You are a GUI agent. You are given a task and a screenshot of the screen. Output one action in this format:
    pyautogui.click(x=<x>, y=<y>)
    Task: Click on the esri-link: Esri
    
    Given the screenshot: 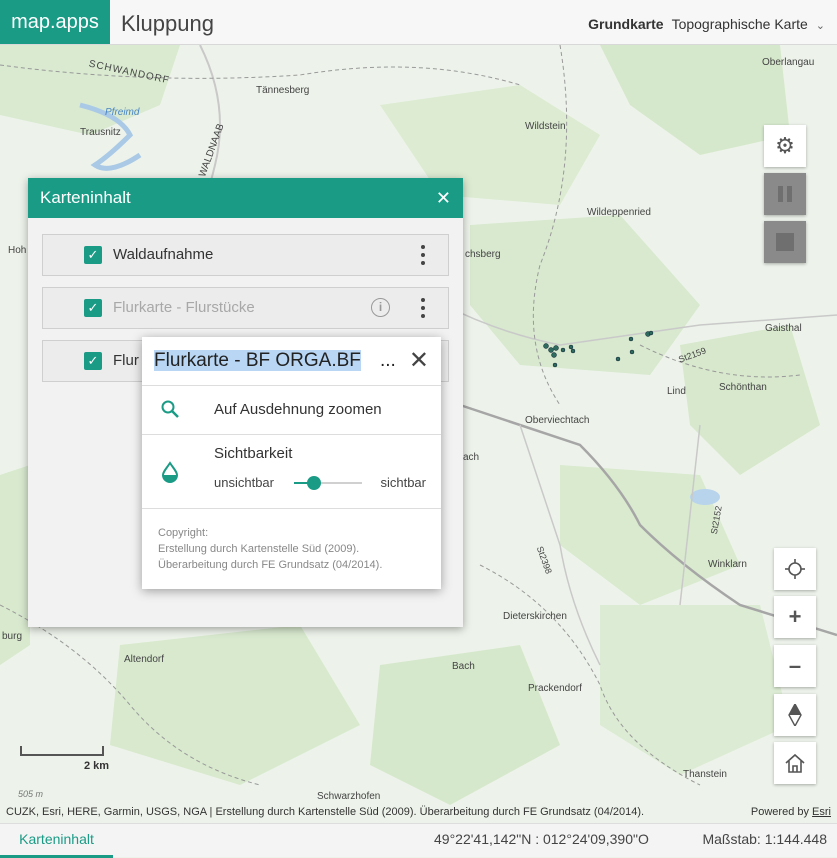 What is the action you would take?
    pyautogui.click(x=821, y=812)
    